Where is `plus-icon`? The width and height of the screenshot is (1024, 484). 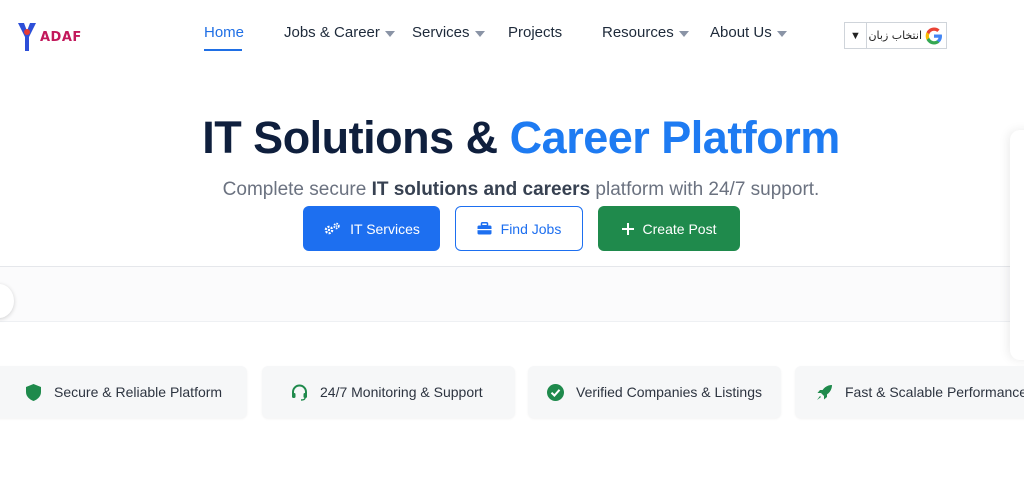 plus-icon is located at coordinates (627, 228).